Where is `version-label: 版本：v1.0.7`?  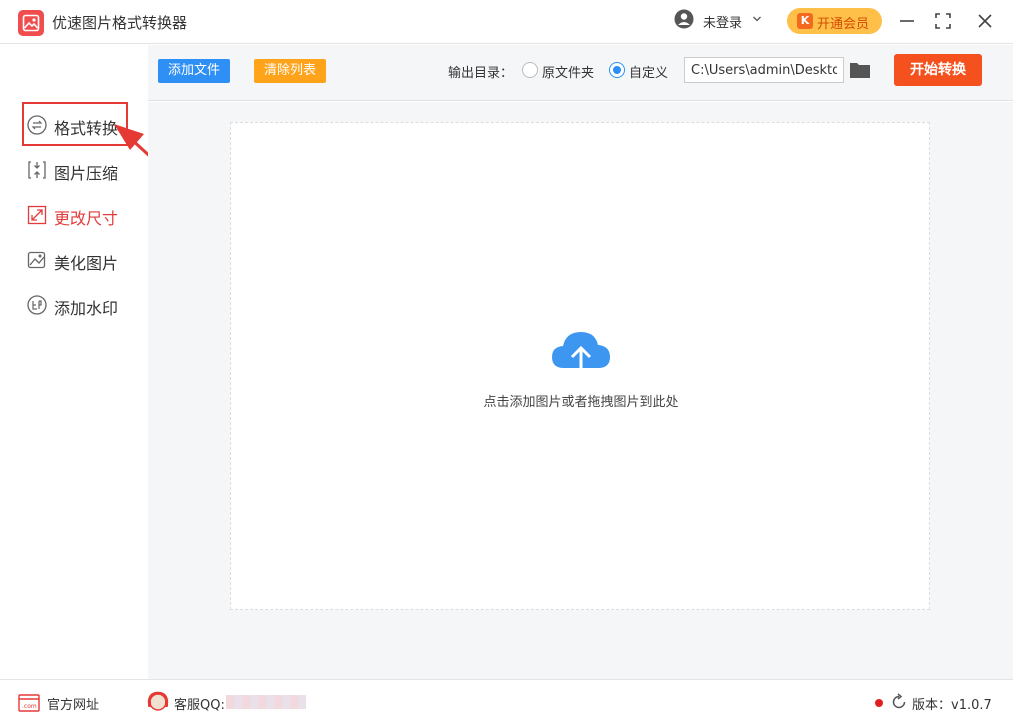
version-label: 版本：v1.0.7 is located at coordinates (952, 705).